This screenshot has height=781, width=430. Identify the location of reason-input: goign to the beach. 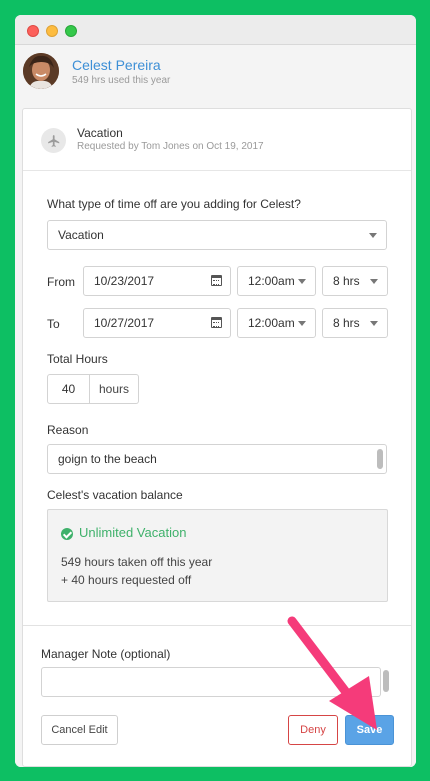
(217, 459).